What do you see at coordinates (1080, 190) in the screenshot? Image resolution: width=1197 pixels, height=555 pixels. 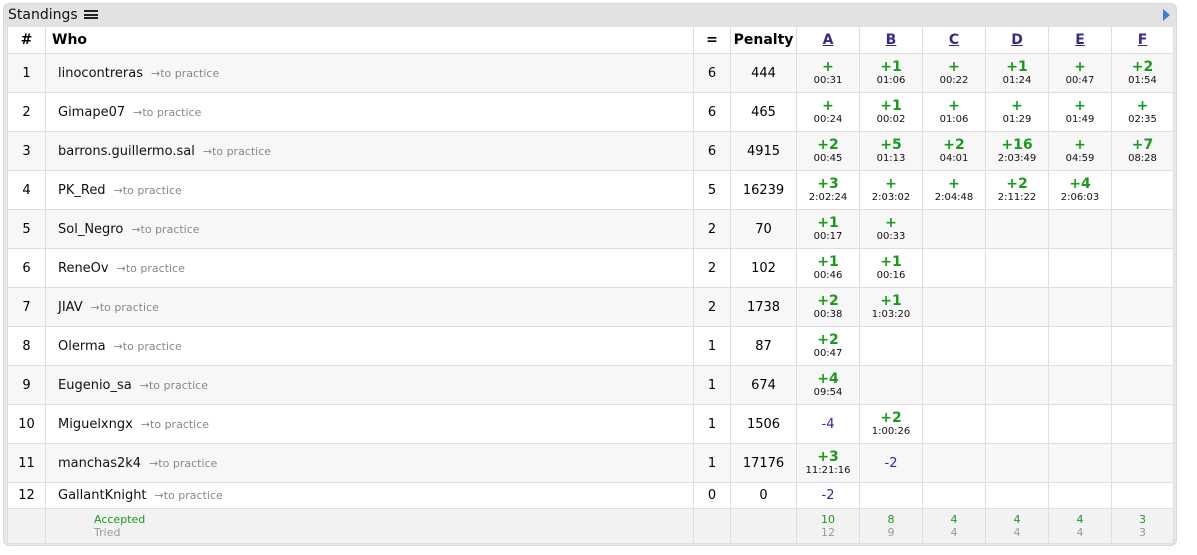 I see `problem-result-cell: +4 2:06:03` at bounding box center [1080, 190].